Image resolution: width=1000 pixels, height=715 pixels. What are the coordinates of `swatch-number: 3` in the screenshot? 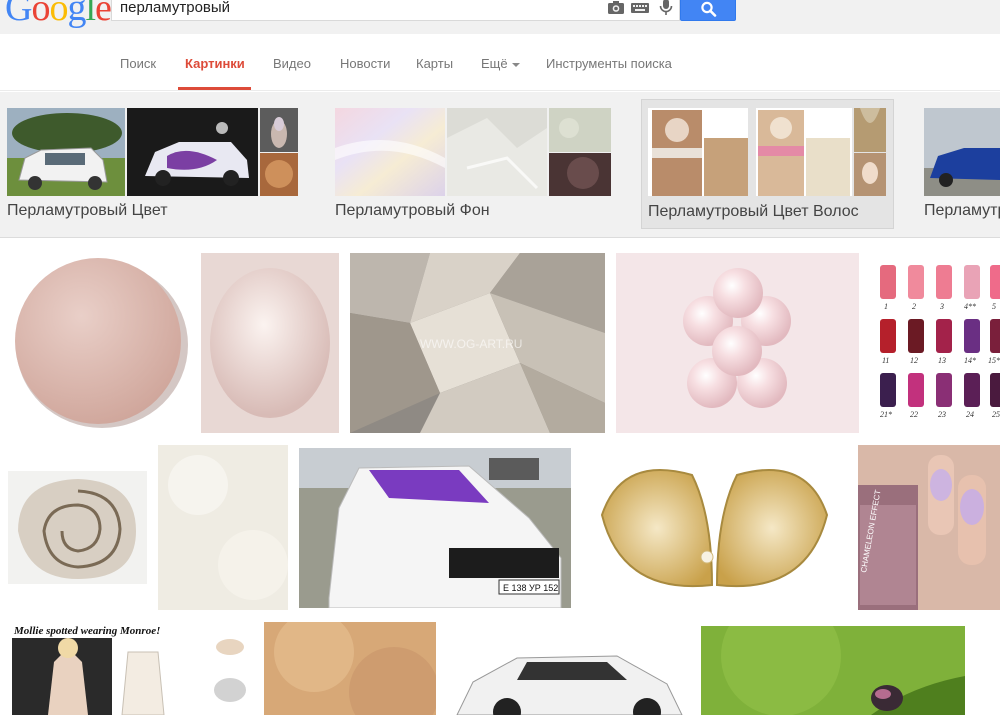 It's located at (941, 306).